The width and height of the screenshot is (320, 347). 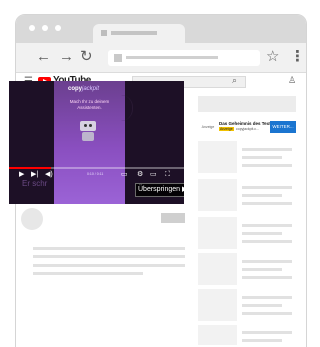 I want to click on url-placeholder, so click(x=172, y=57).